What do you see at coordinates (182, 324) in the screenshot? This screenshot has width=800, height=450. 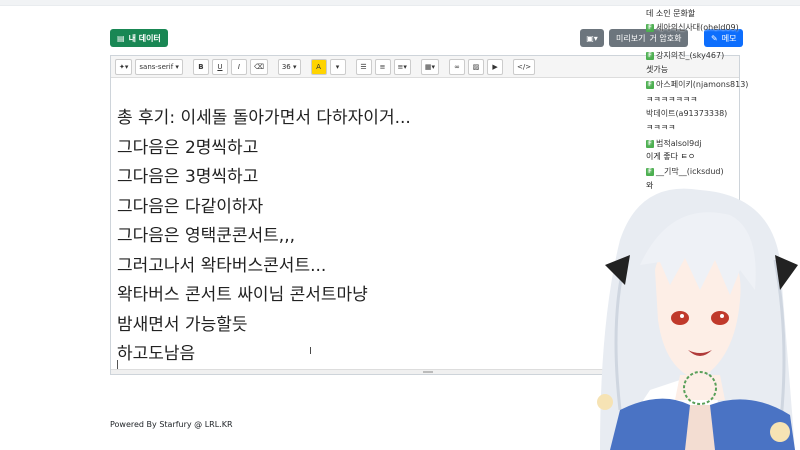 I see `text-line: 밤새면서 가능할듯` at bounding box center [182, 324].